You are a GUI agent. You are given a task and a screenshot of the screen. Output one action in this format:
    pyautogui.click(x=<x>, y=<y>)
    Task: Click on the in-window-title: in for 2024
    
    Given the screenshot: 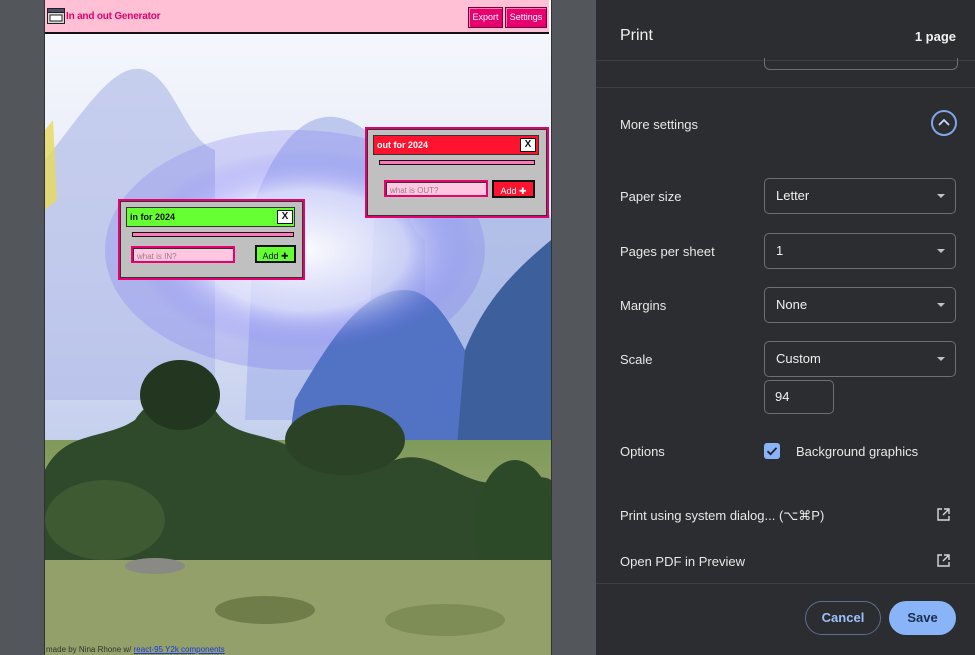 What is the action you would take?
    pyautogui.click(x=153, y=217)
    